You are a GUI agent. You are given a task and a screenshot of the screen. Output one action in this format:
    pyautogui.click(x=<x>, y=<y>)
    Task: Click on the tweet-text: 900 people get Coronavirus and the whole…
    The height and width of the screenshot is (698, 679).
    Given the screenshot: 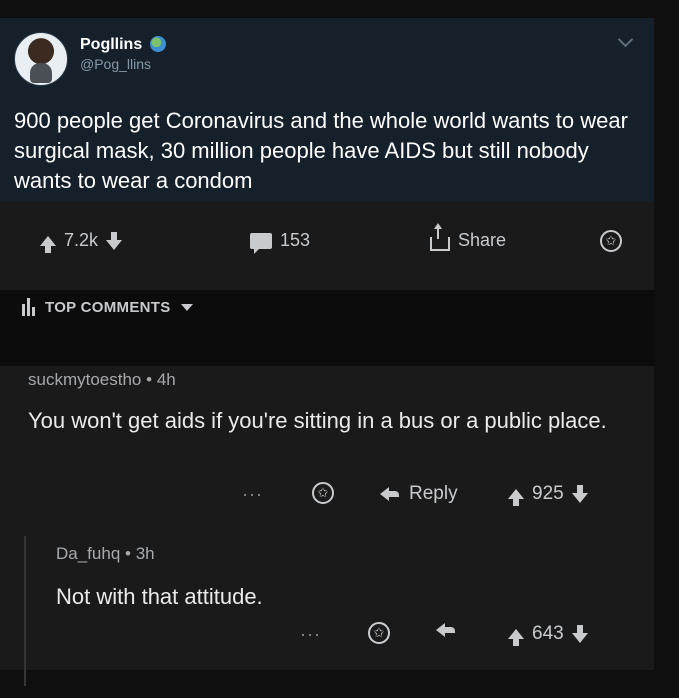 What is the action you would take?
    pyautogui.click(x=321, y=150)
    